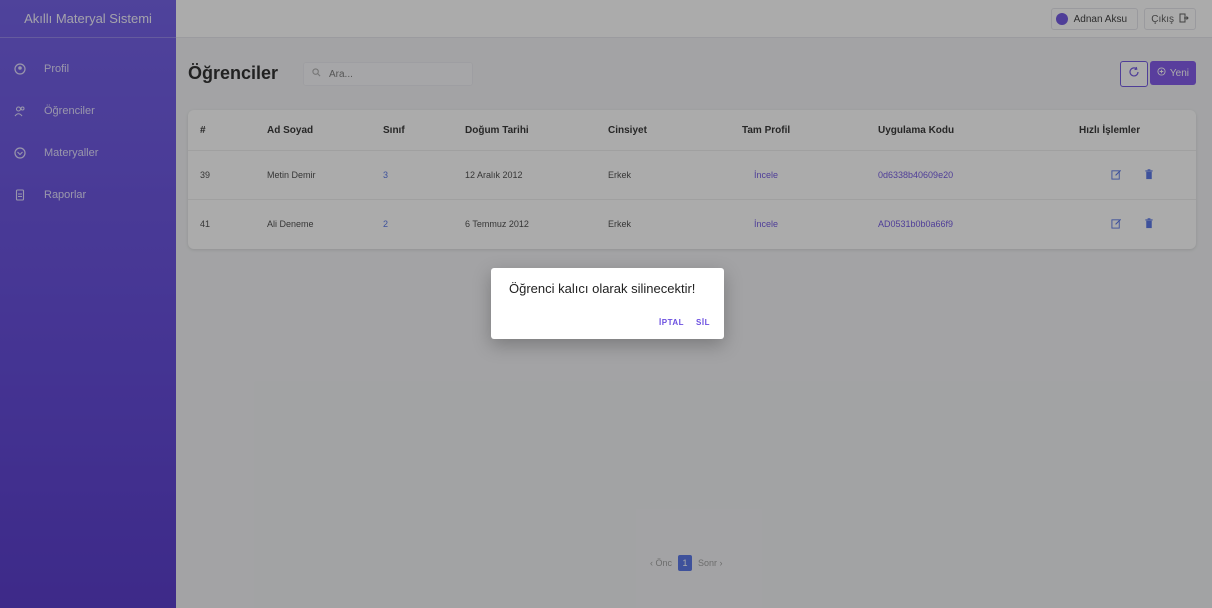 The height and width of the screenshot is (608, 1212). Describe the element at coordinates (671, 322) in the screenshot. I see `cancel-button: İPTAL` at that location.